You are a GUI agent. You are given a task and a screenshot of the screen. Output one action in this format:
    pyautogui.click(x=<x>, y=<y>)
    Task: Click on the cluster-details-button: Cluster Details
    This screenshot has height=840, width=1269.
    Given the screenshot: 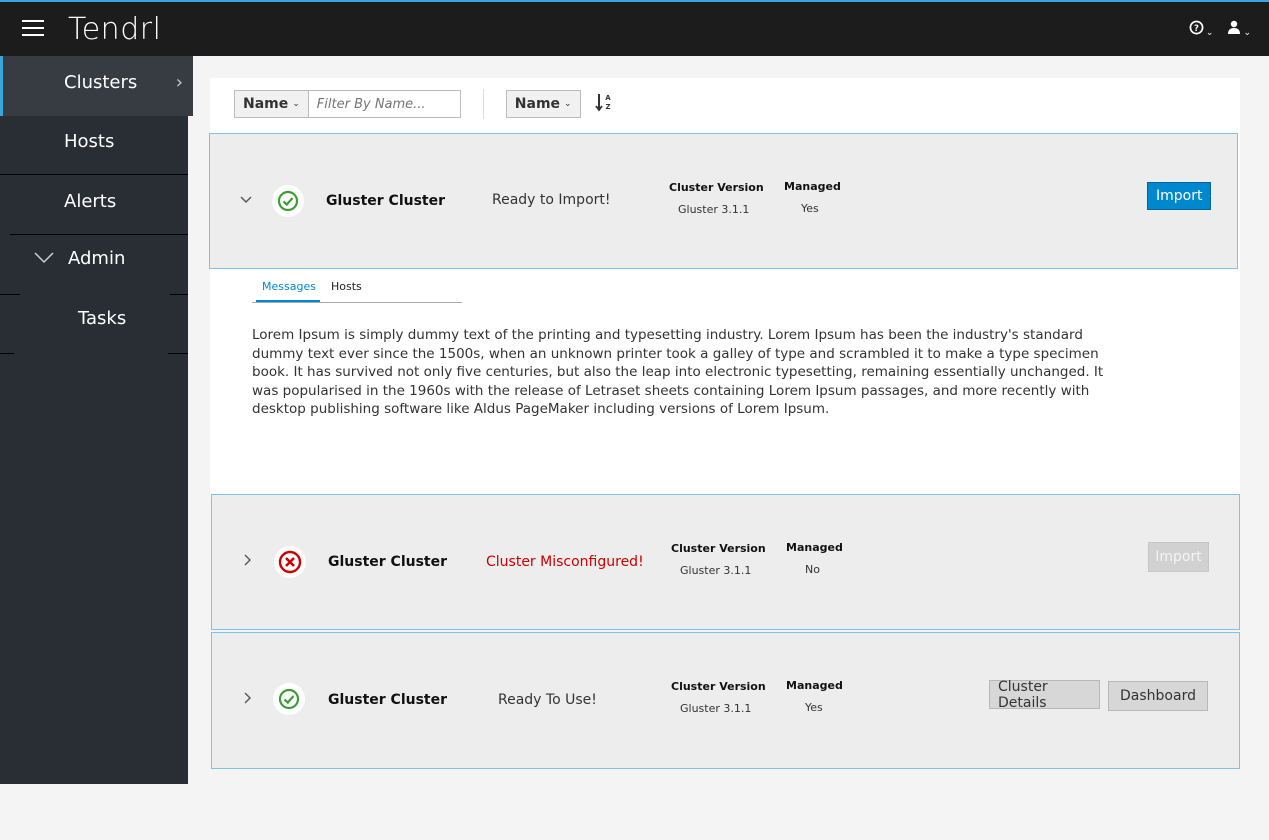 What is the action you would take?
    pyautogui.click(x=1044, y=695)
    